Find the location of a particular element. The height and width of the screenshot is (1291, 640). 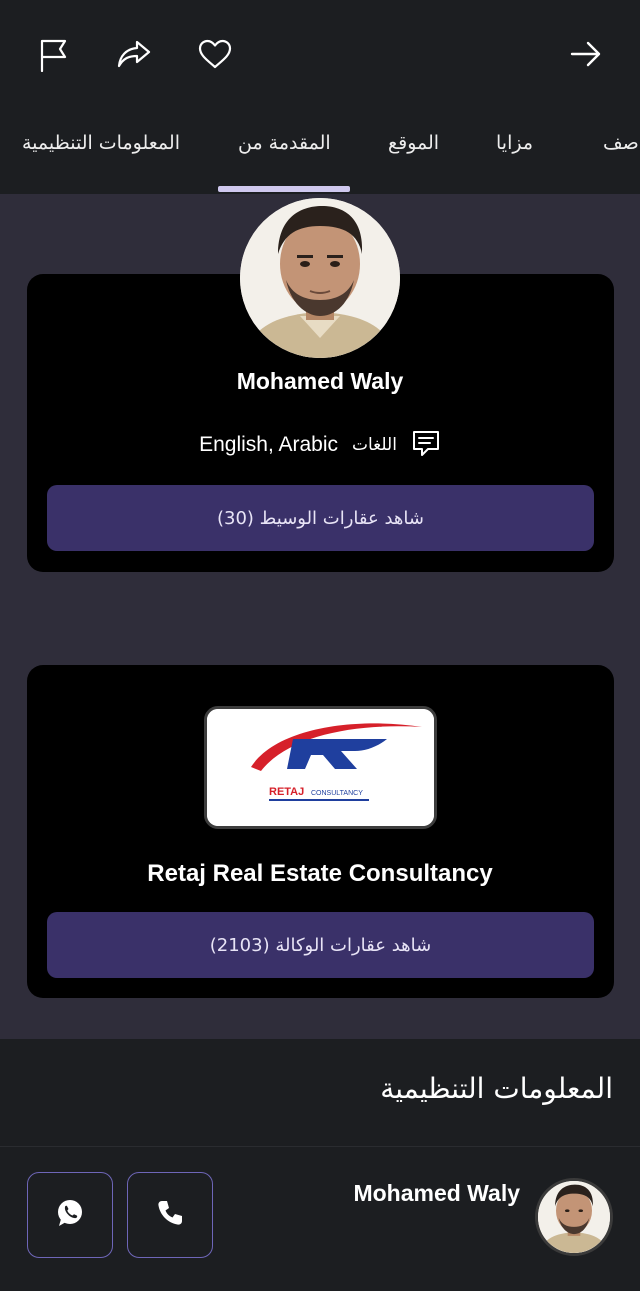

languages-row: English, Arabic اللغات is located at coordinates (320, 445).